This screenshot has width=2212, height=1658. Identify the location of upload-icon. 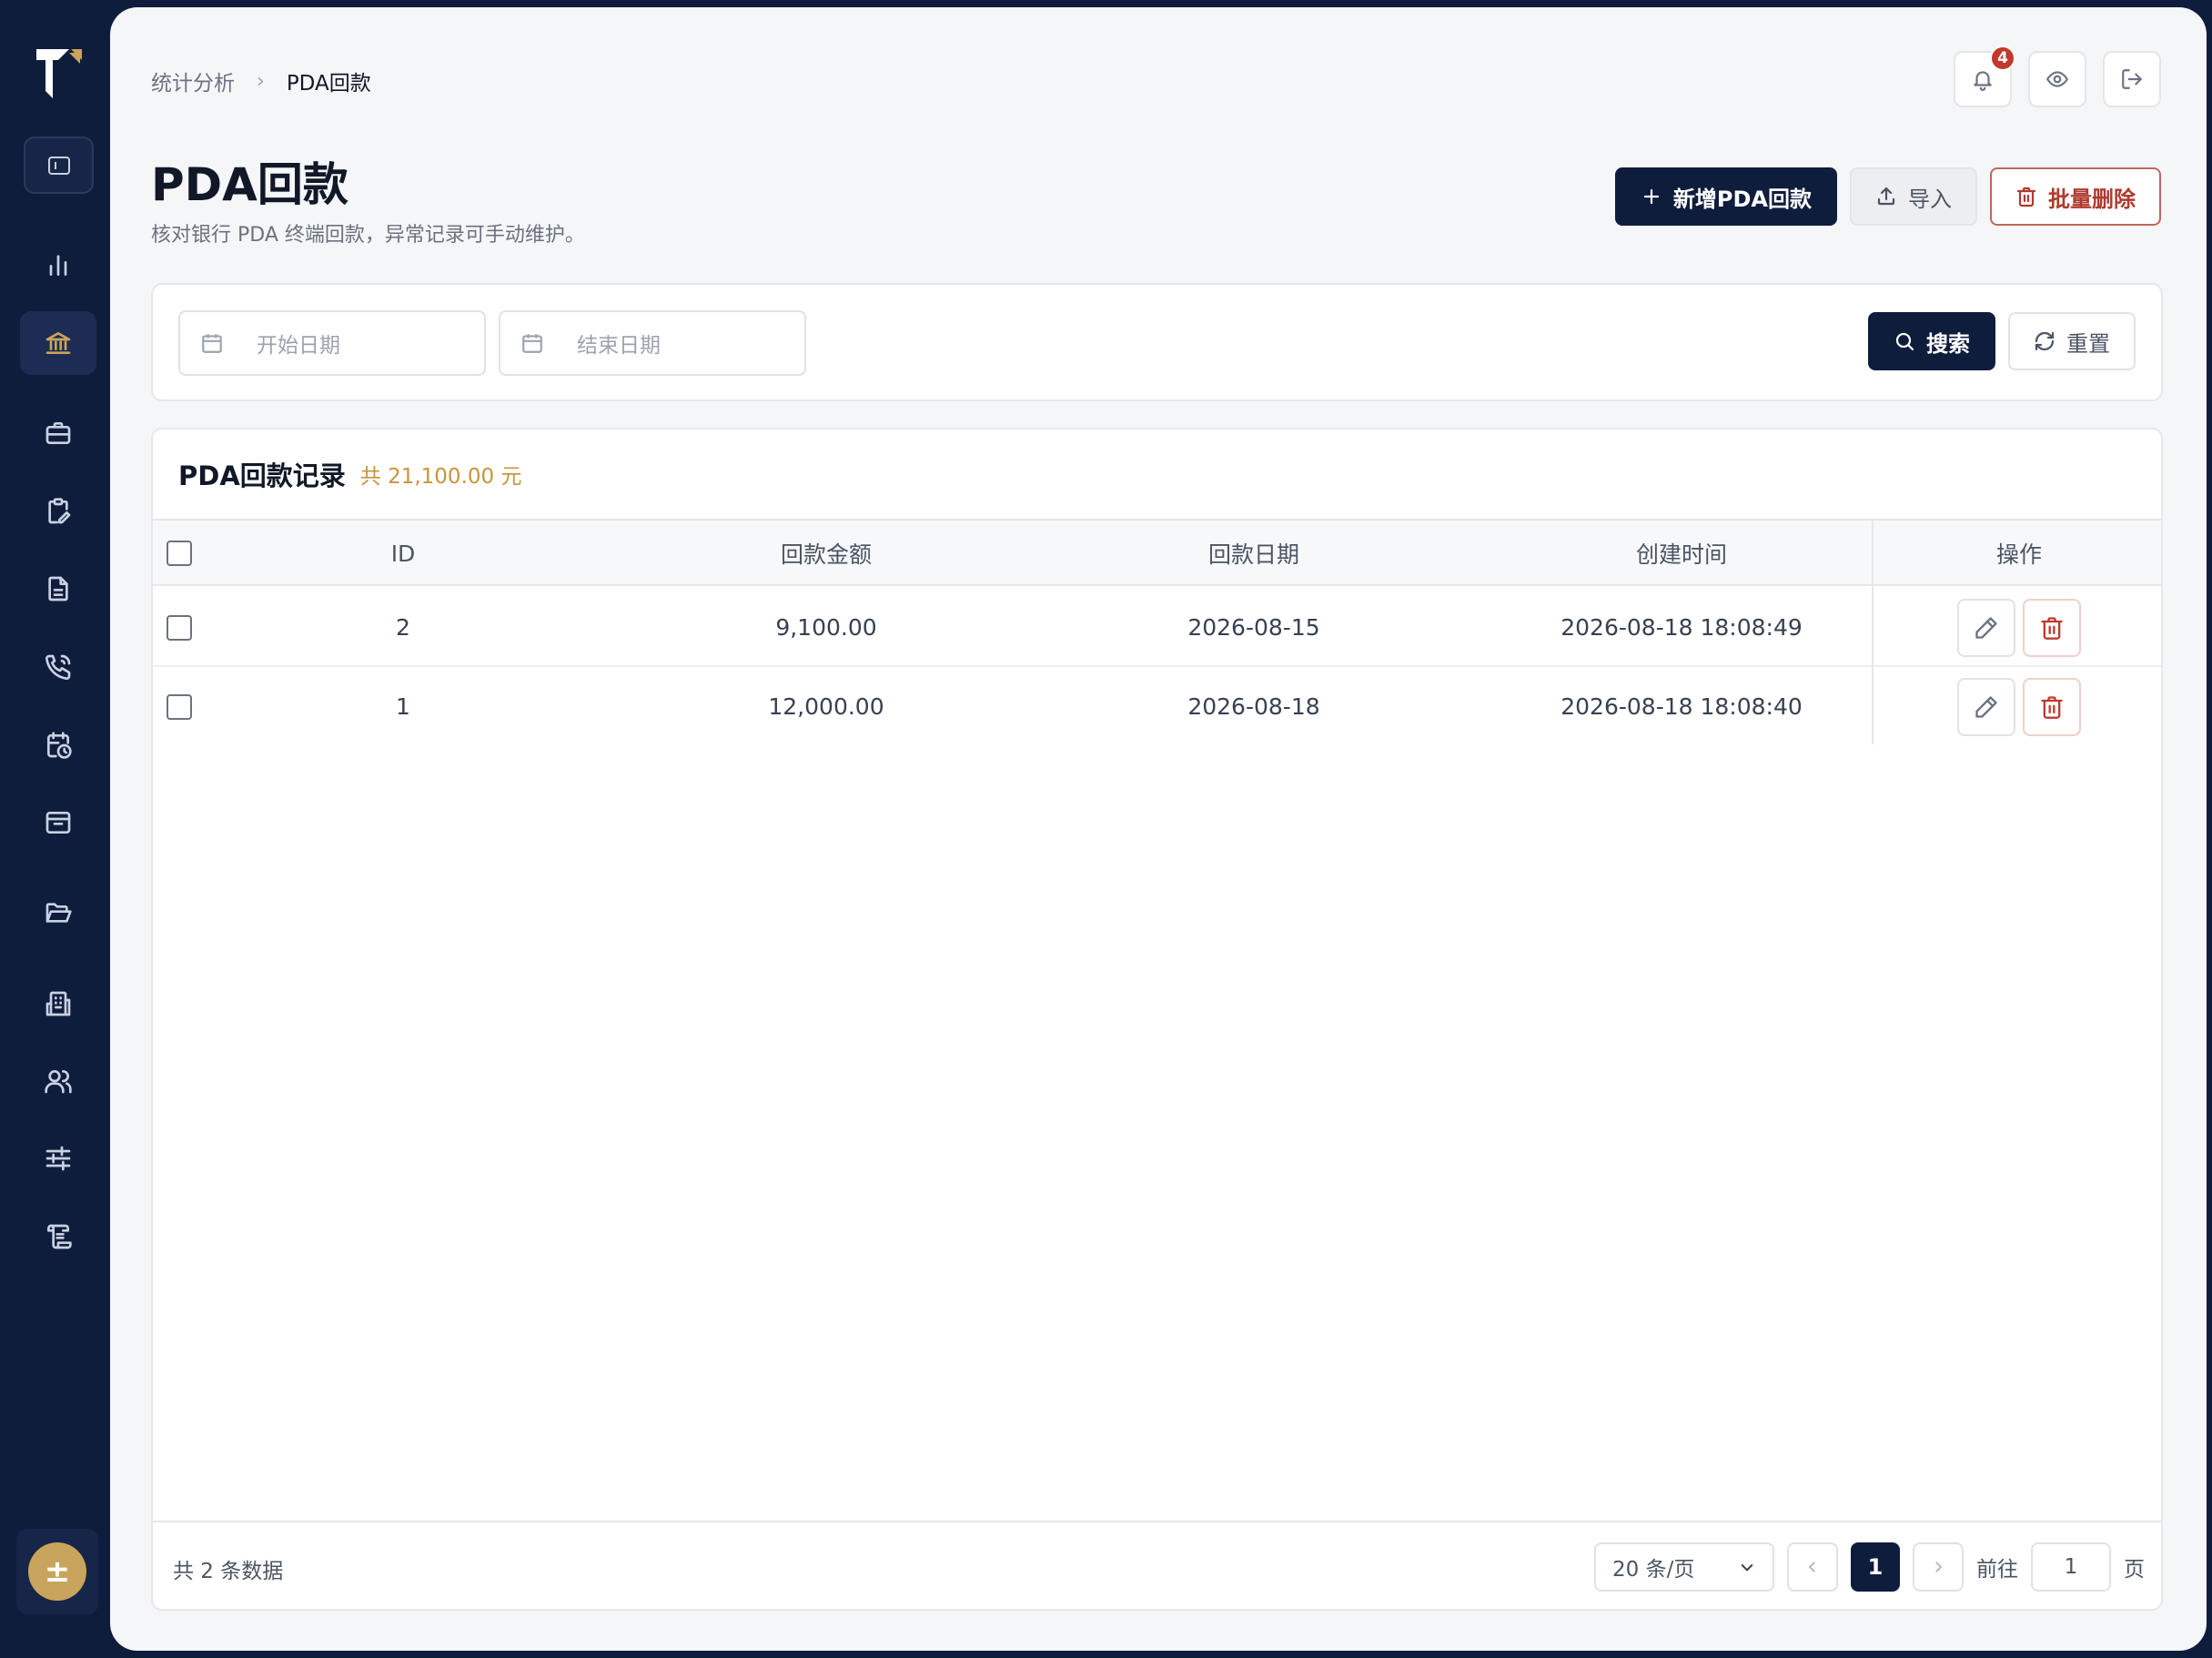
(1886, 196).